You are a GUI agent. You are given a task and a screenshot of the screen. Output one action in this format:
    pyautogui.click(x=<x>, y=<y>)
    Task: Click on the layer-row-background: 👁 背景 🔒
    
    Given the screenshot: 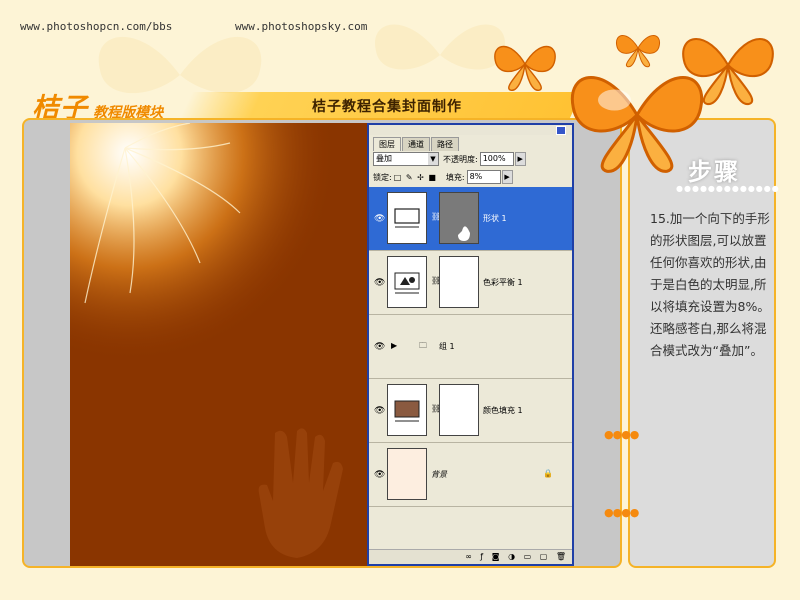 What is the action you would take?
    pyautogui.click(x=470, y=475)
    